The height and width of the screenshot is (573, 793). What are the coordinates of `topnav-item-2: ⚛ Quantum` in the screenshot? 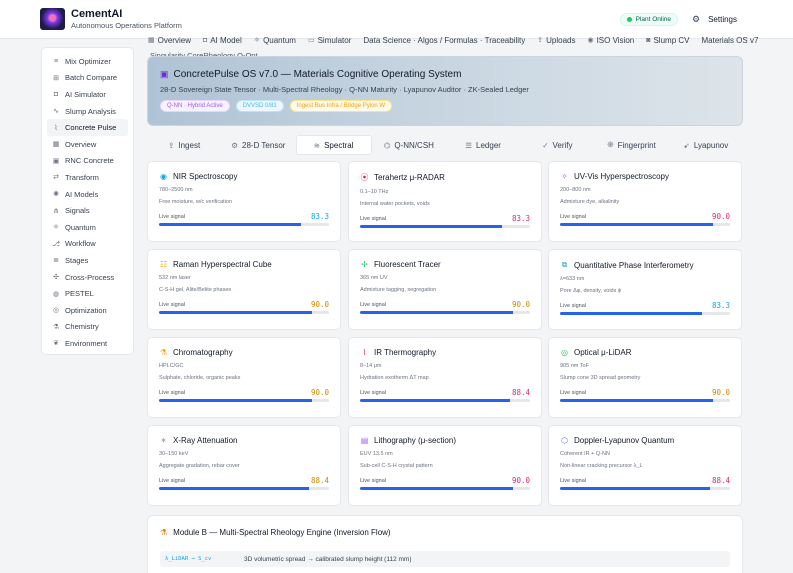 It's located at (275, 40).